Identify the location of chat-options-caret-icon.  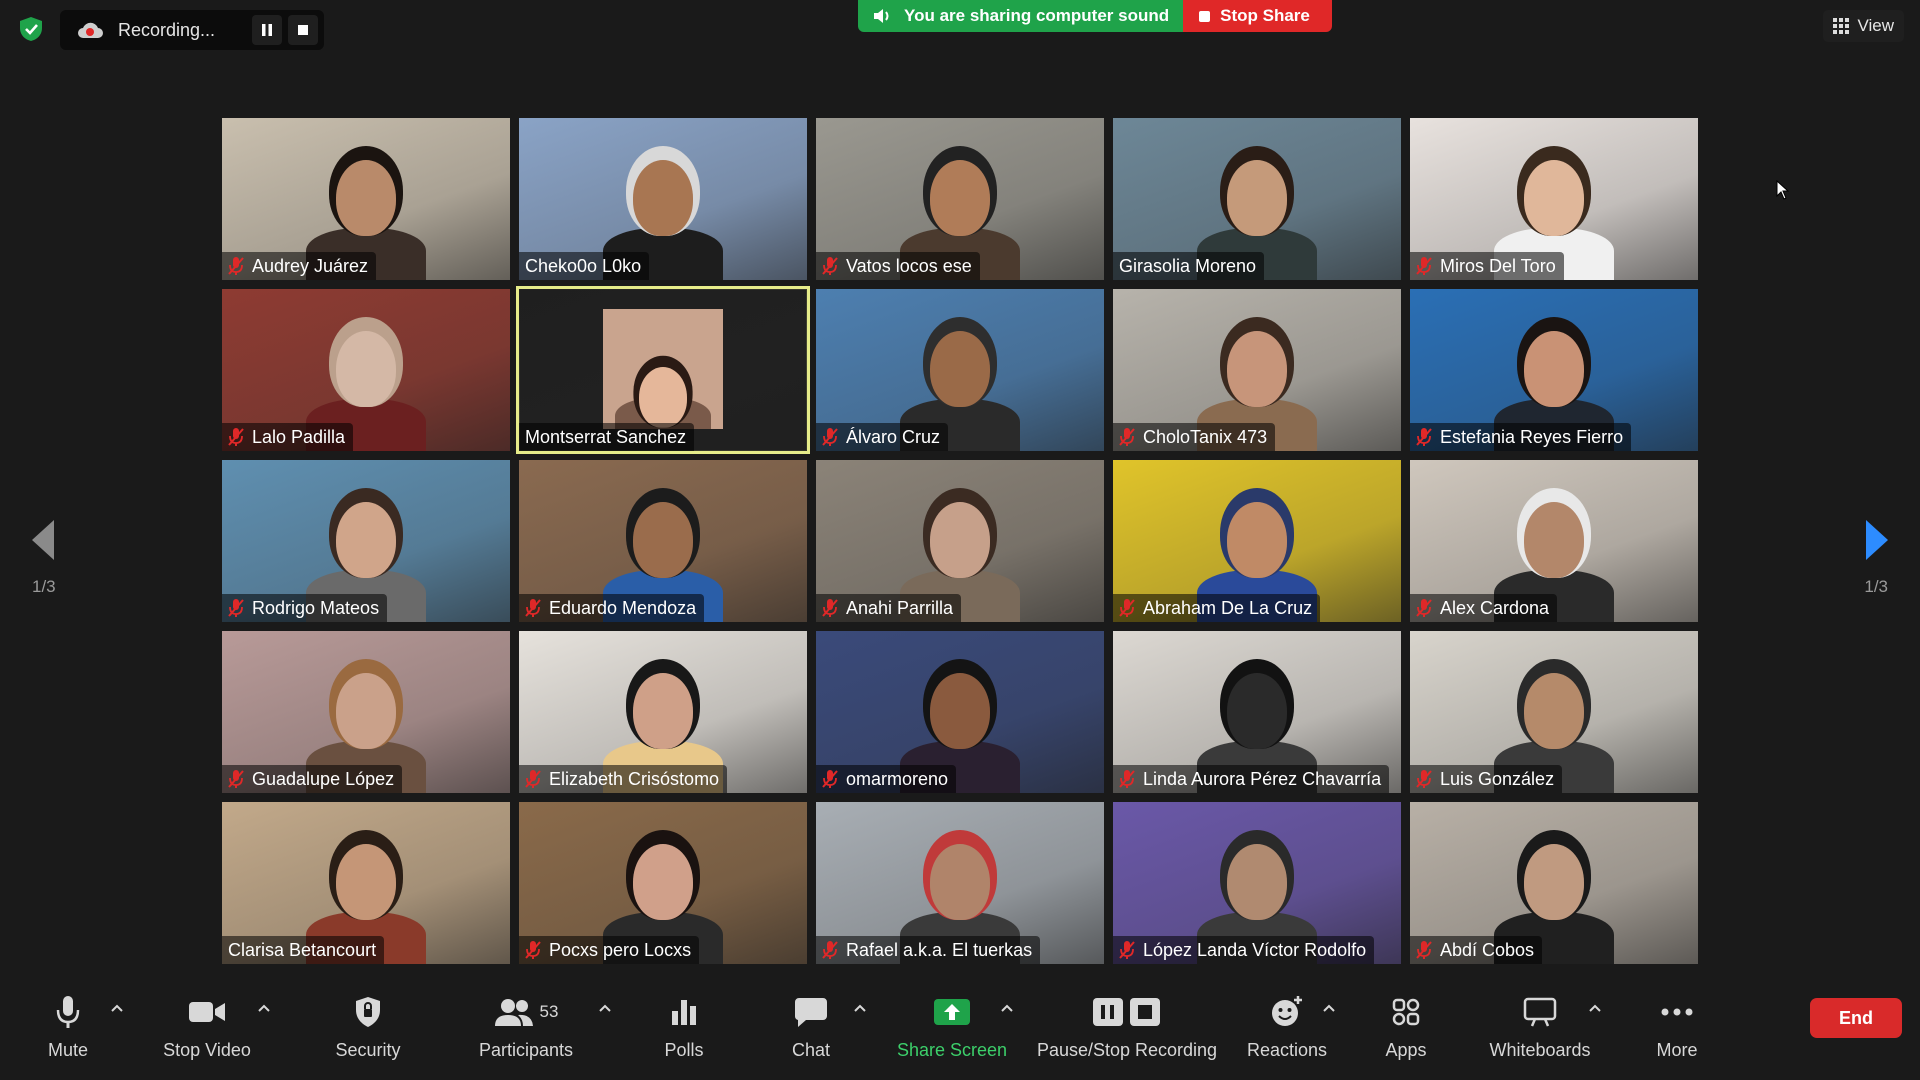
(860, 1008).